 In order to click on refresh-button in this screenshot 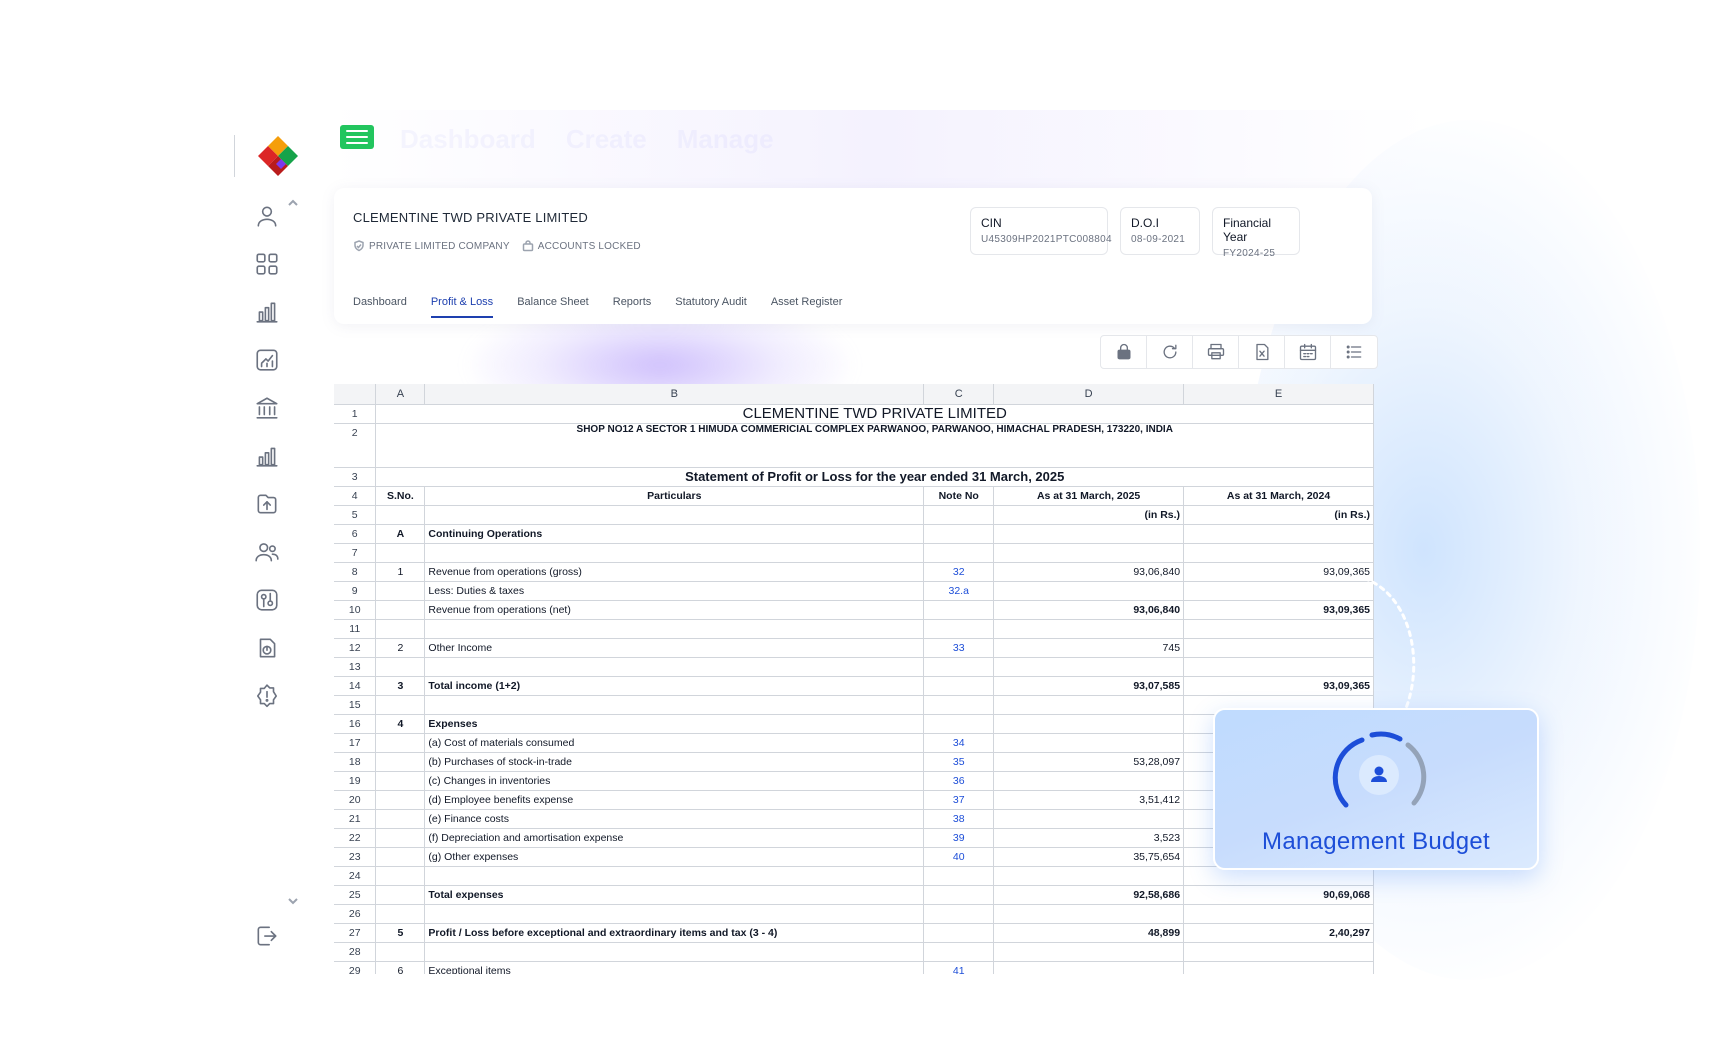, I will do `click(1170, 352)`.